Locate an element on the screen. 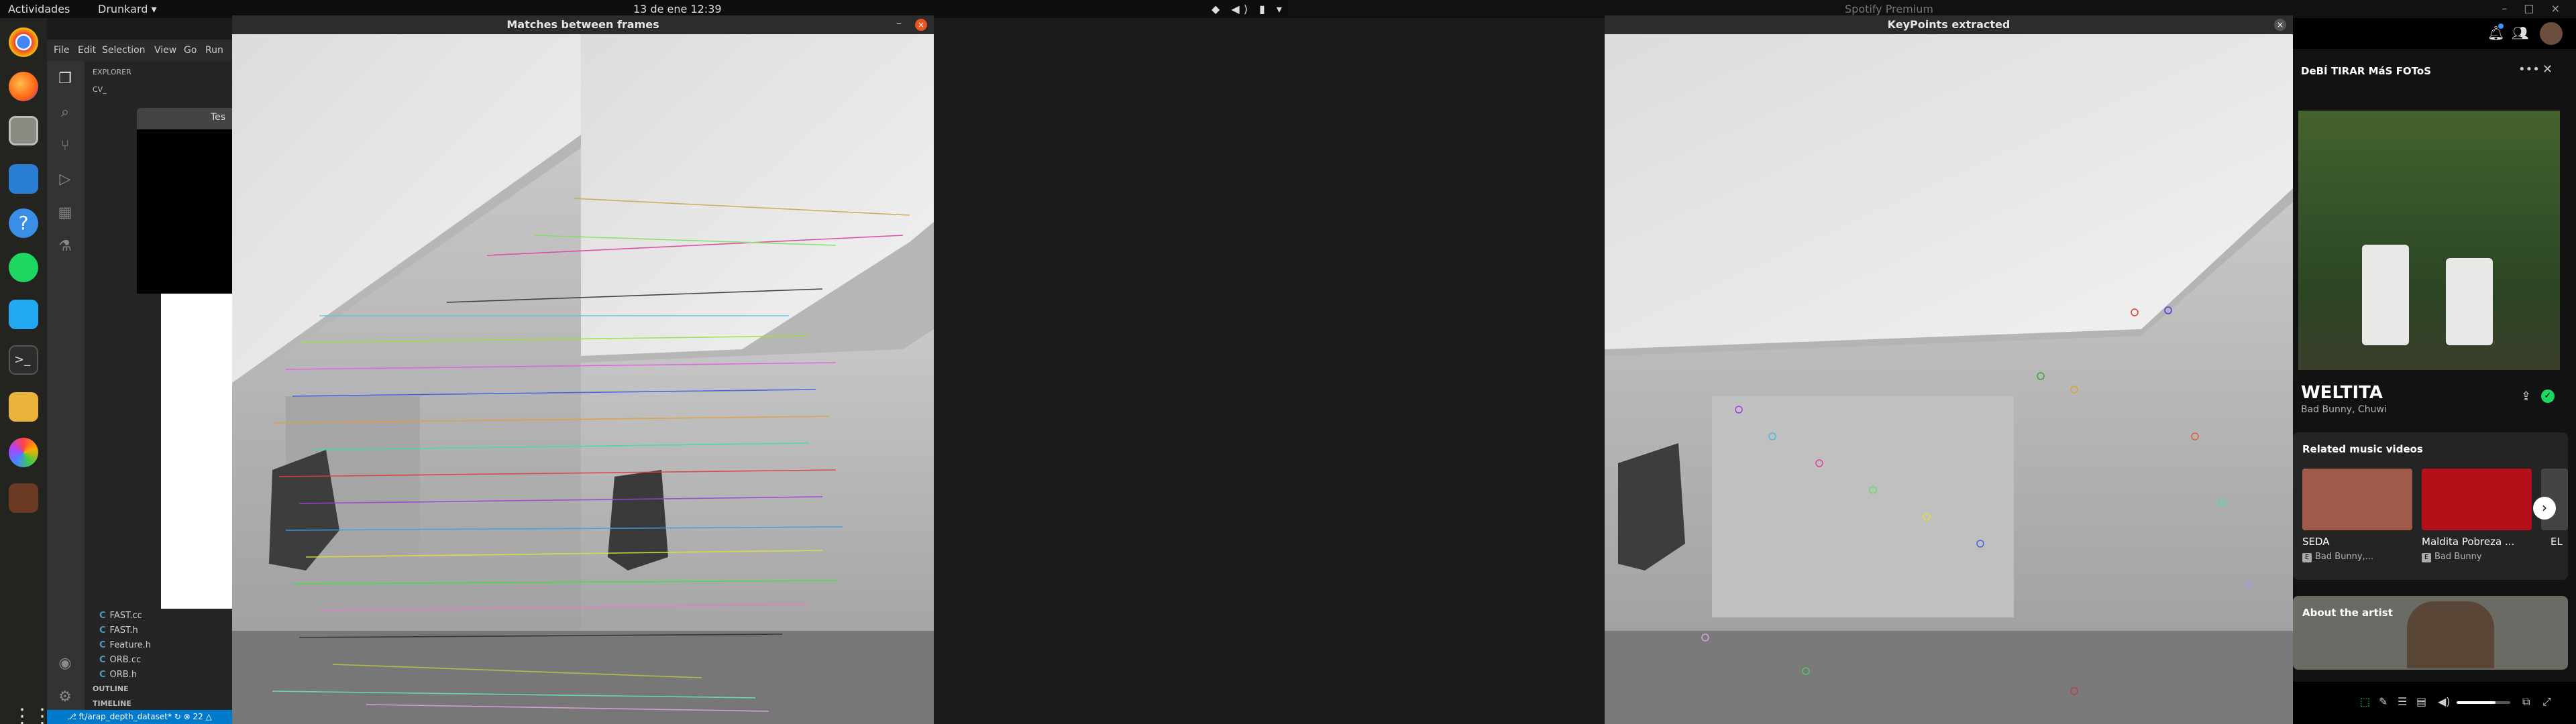  app-menu: Drunkard ▾ is located at coordinates (127, 9).